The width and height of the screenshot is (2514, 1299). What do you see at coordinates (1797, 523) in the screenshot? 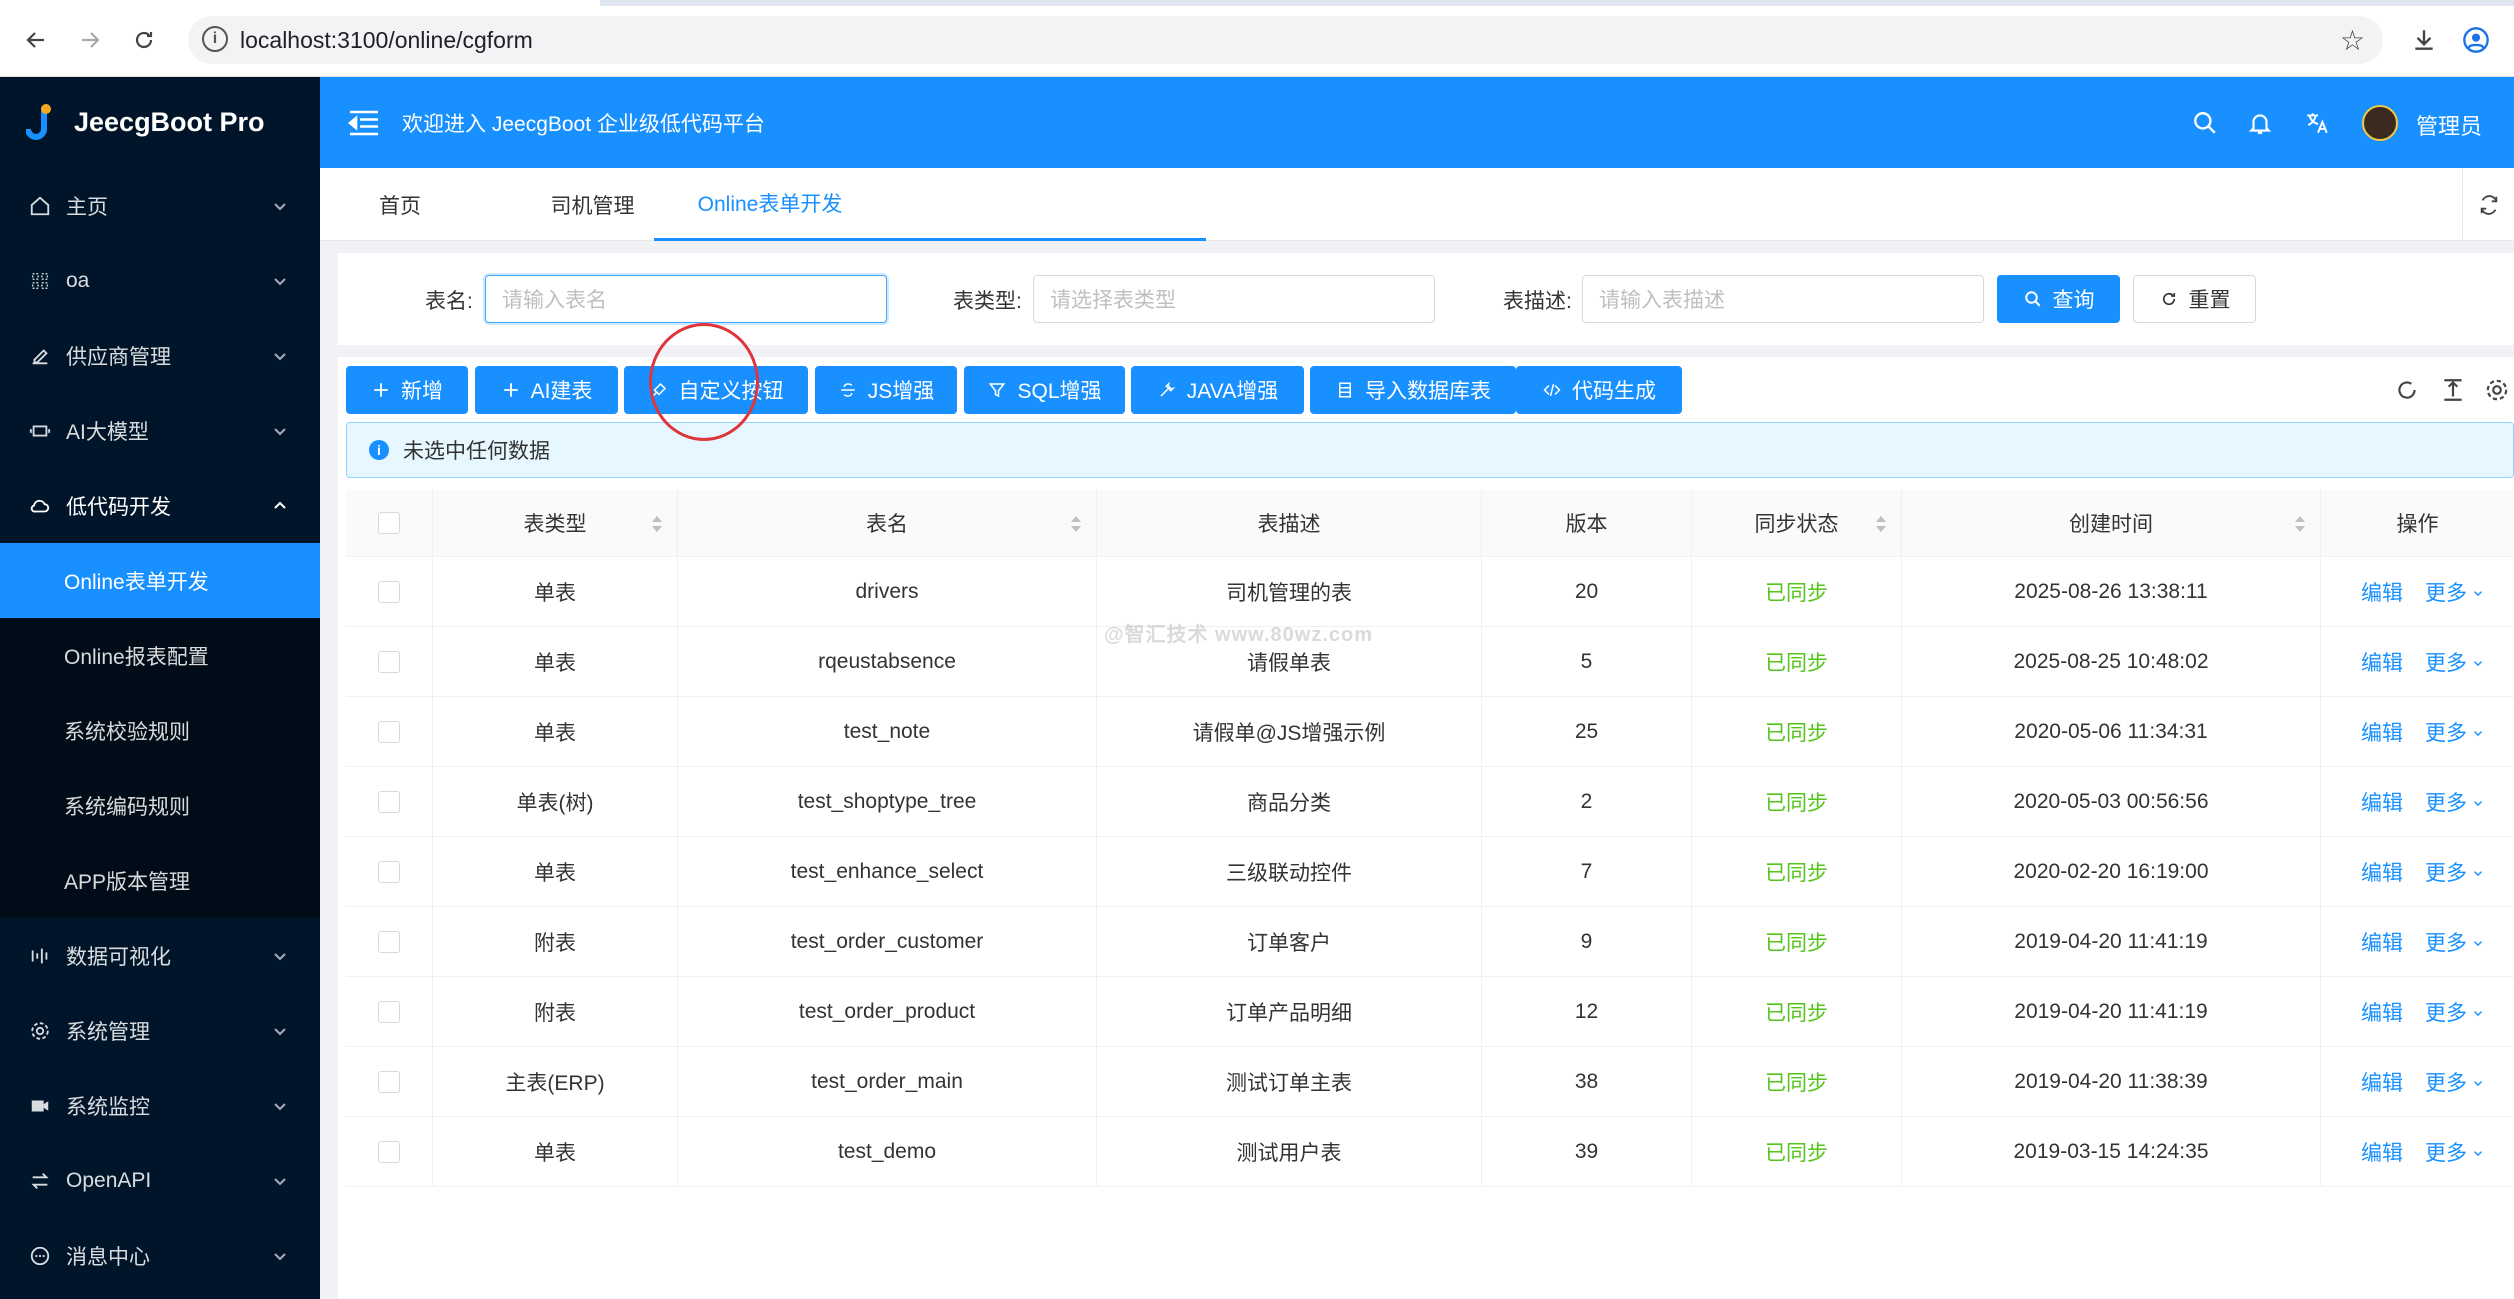
I see `column-header-sync: 同步状态` at bounding box center [1797, 523].